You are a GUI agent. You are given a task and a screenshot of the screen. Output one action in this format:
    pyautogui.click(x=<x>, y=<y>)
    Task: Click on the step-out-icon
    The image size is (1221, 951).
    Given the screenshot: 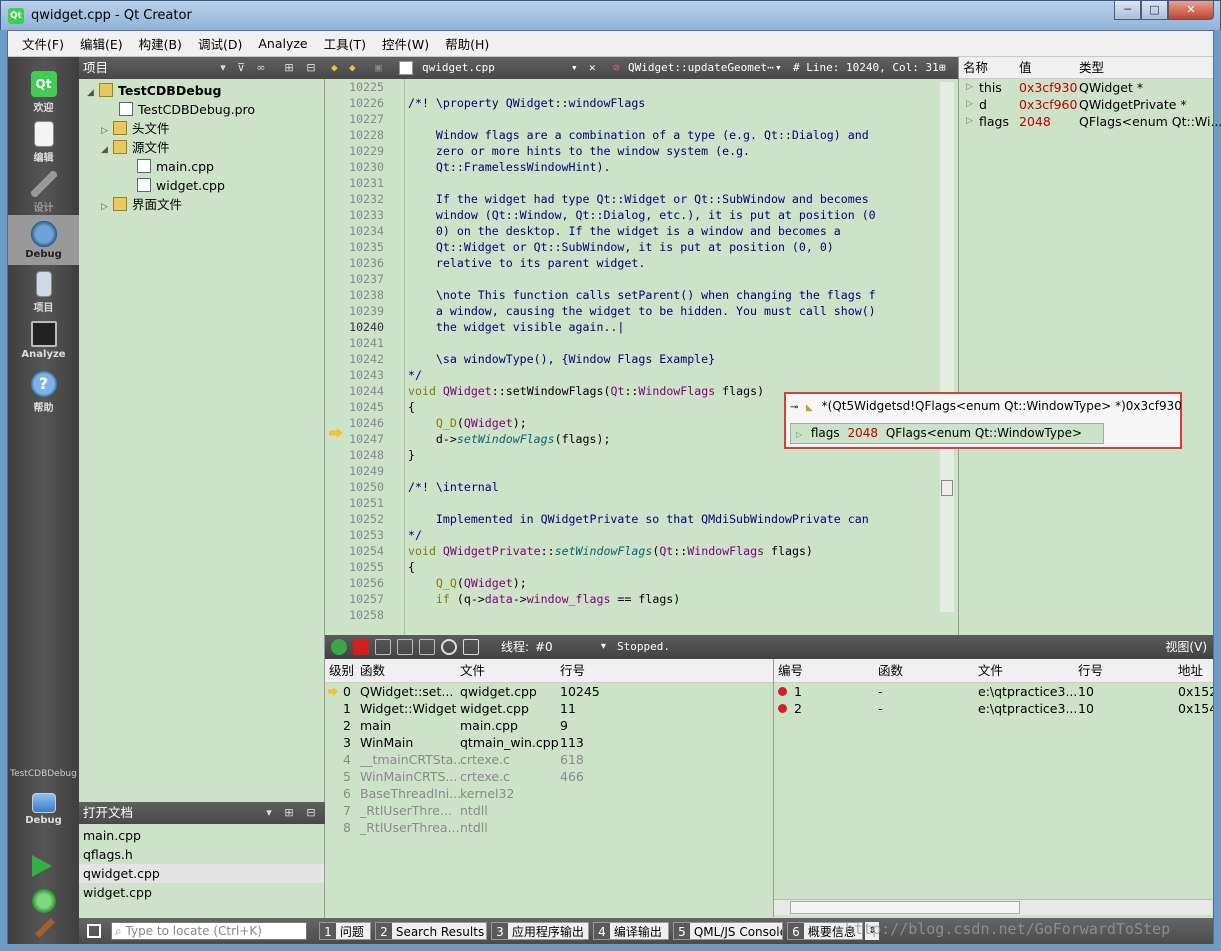 What is the action you would take?
    pyautogui.click(x=427, y=647)
    